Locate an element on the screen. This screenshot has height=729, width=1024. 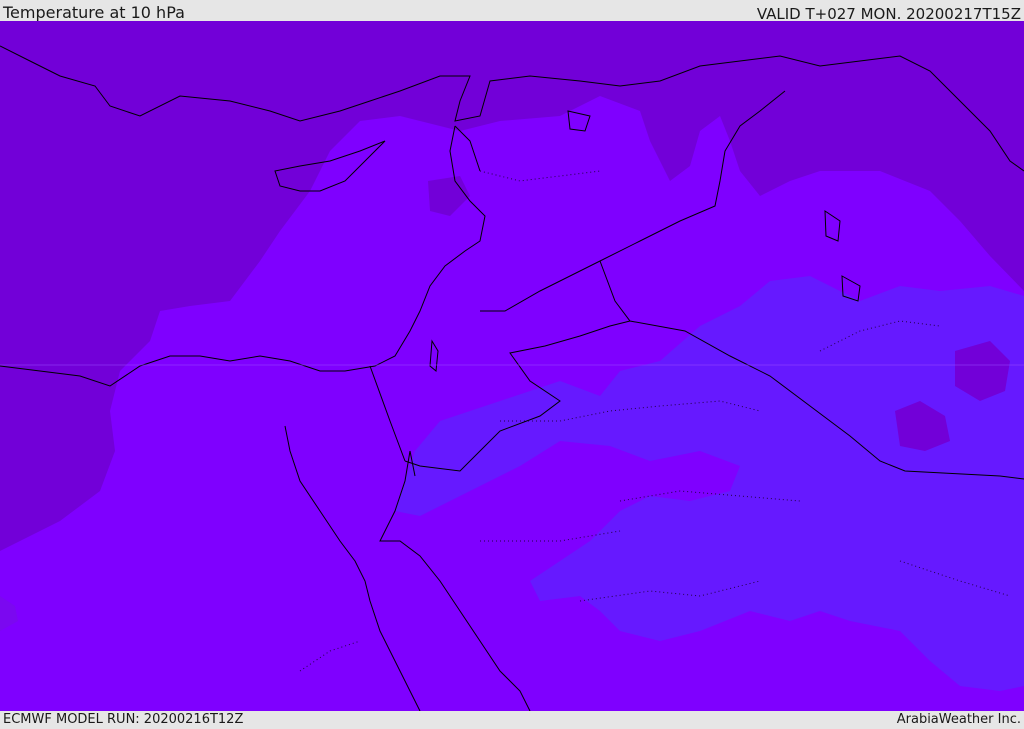
credit-label: ArabiaWeather Inc. is located at coordinates (958, 719).